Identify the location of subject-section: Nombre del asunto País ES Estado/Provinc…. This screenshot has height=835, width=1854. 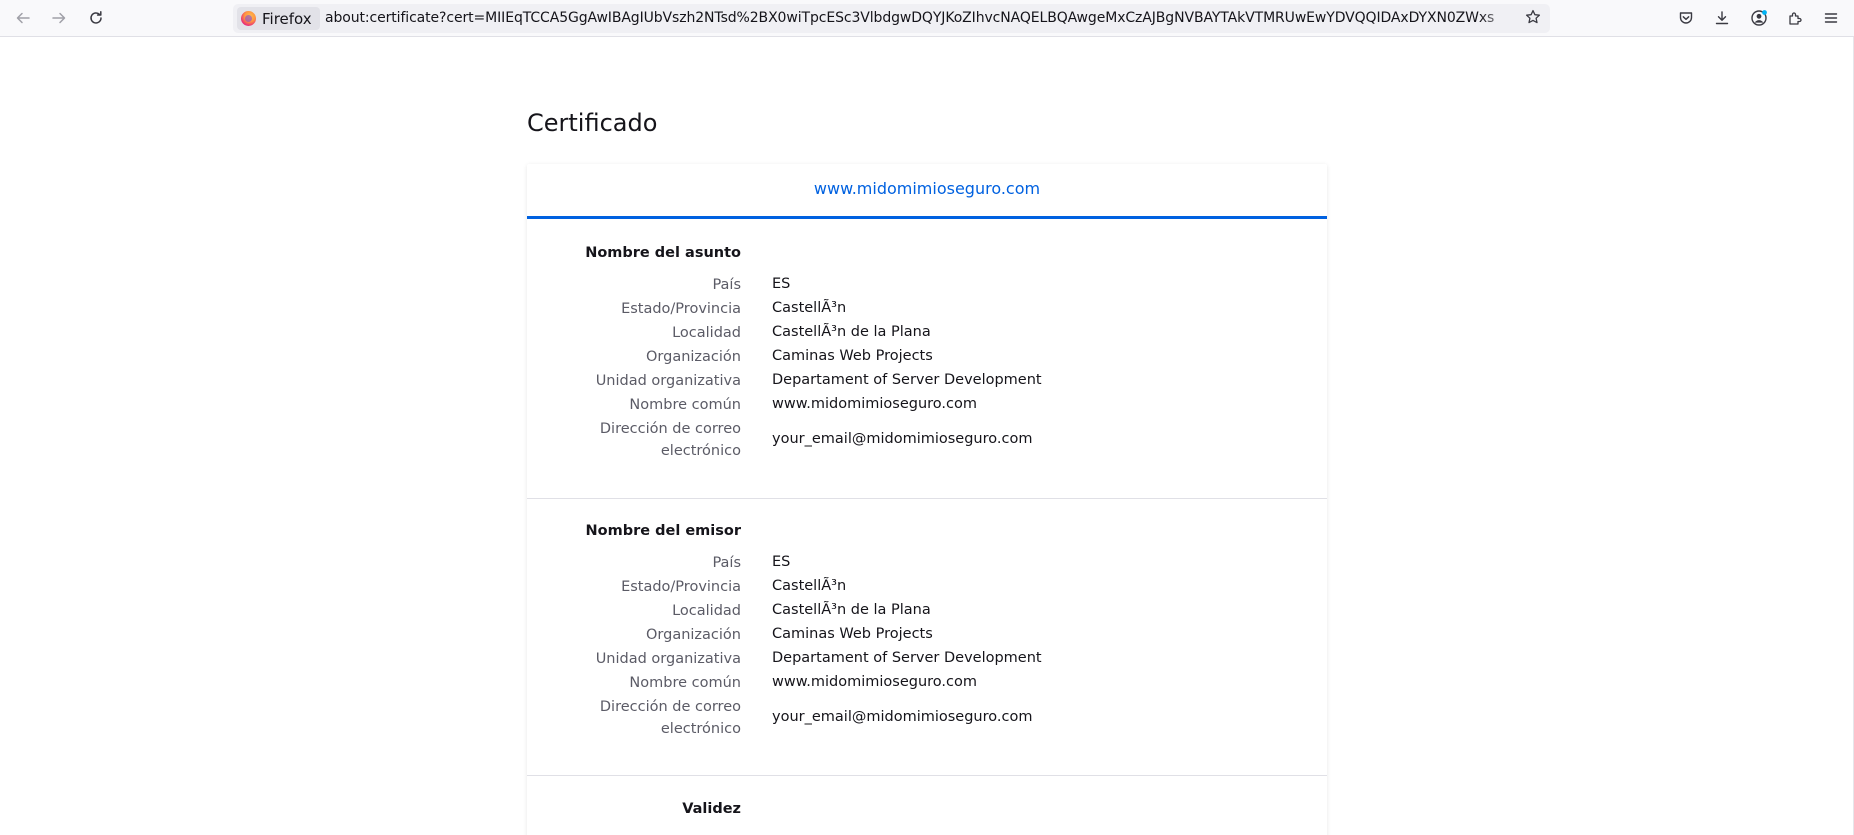
(927, 359).